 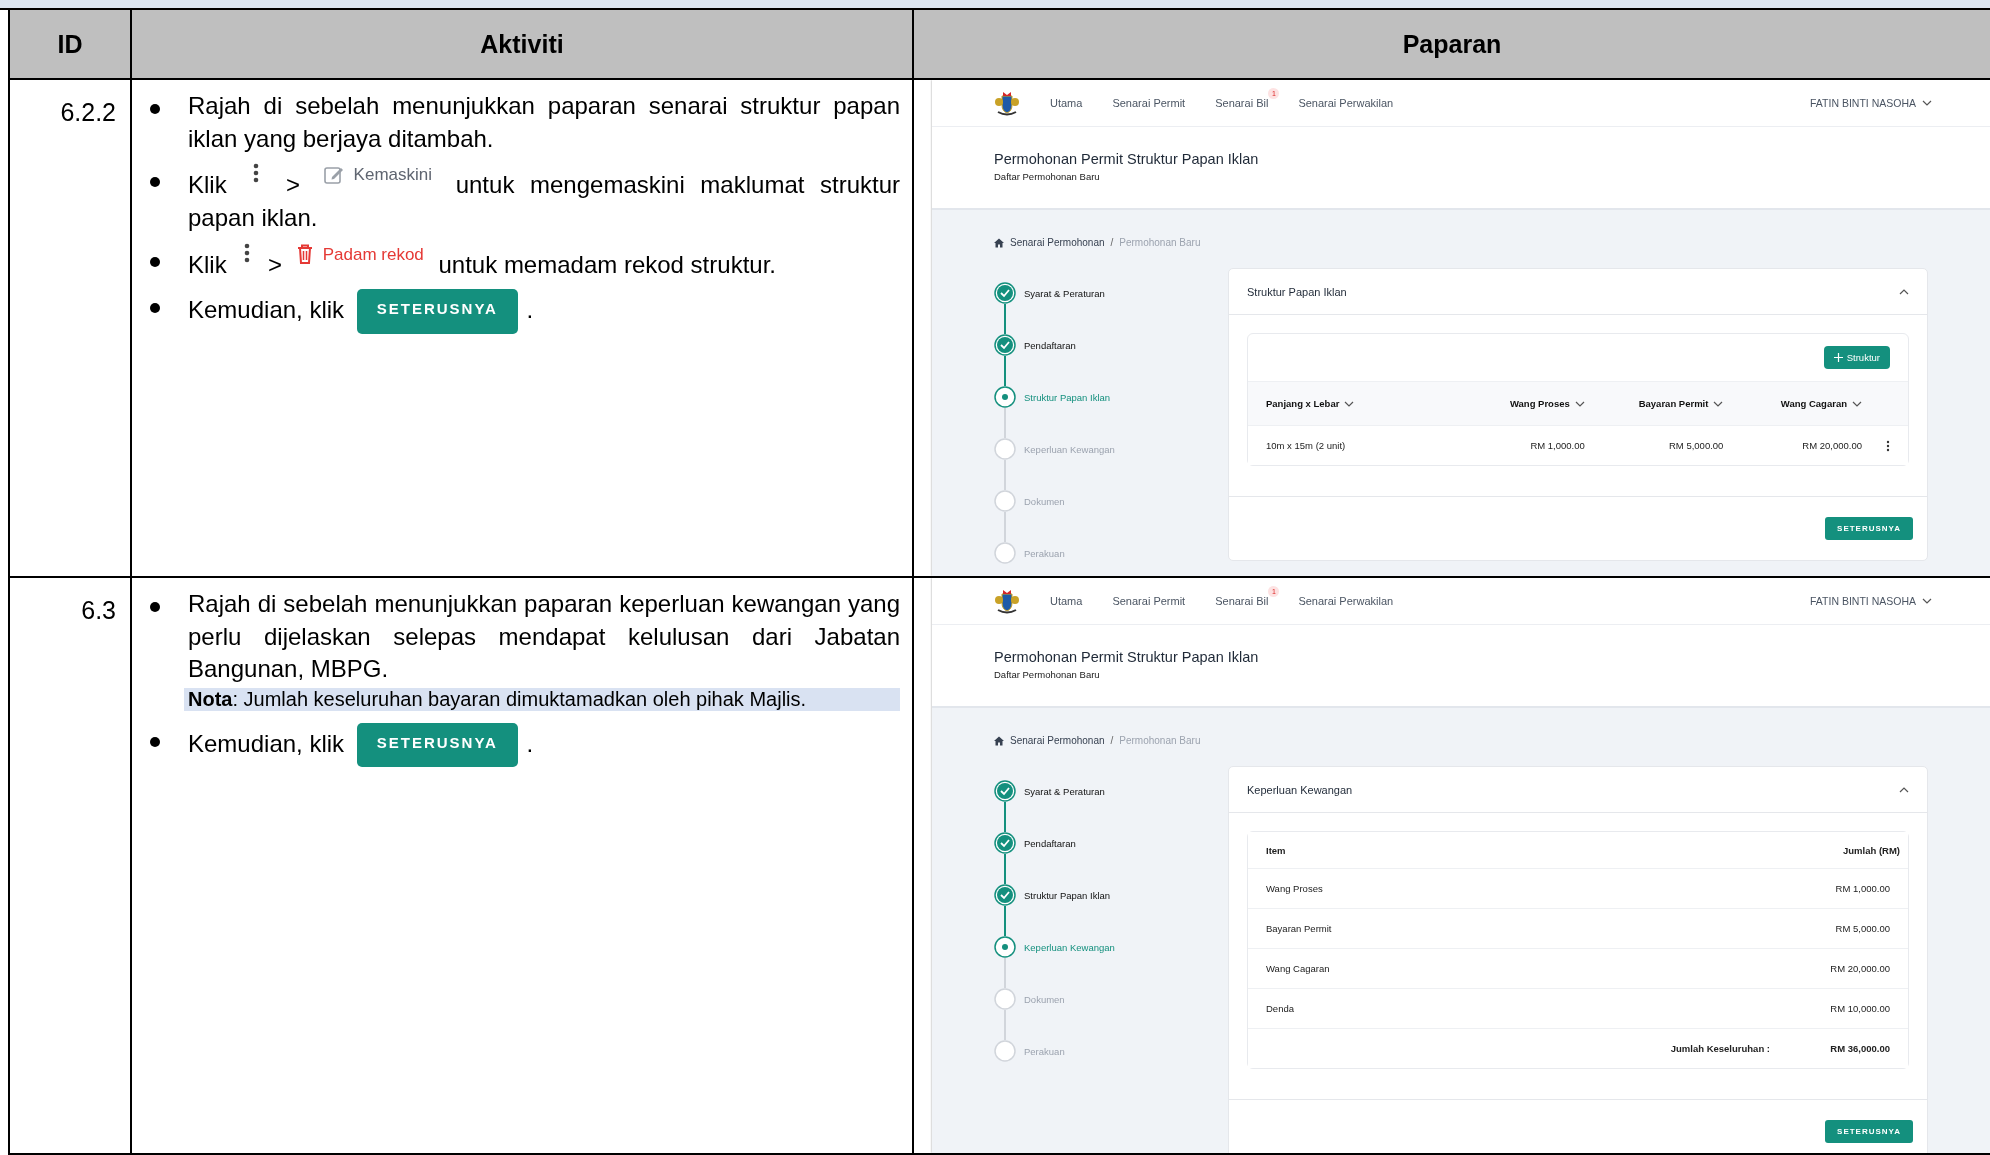 I want to click on column-header: Jumlah (RM), so click(x=1871, y=850).